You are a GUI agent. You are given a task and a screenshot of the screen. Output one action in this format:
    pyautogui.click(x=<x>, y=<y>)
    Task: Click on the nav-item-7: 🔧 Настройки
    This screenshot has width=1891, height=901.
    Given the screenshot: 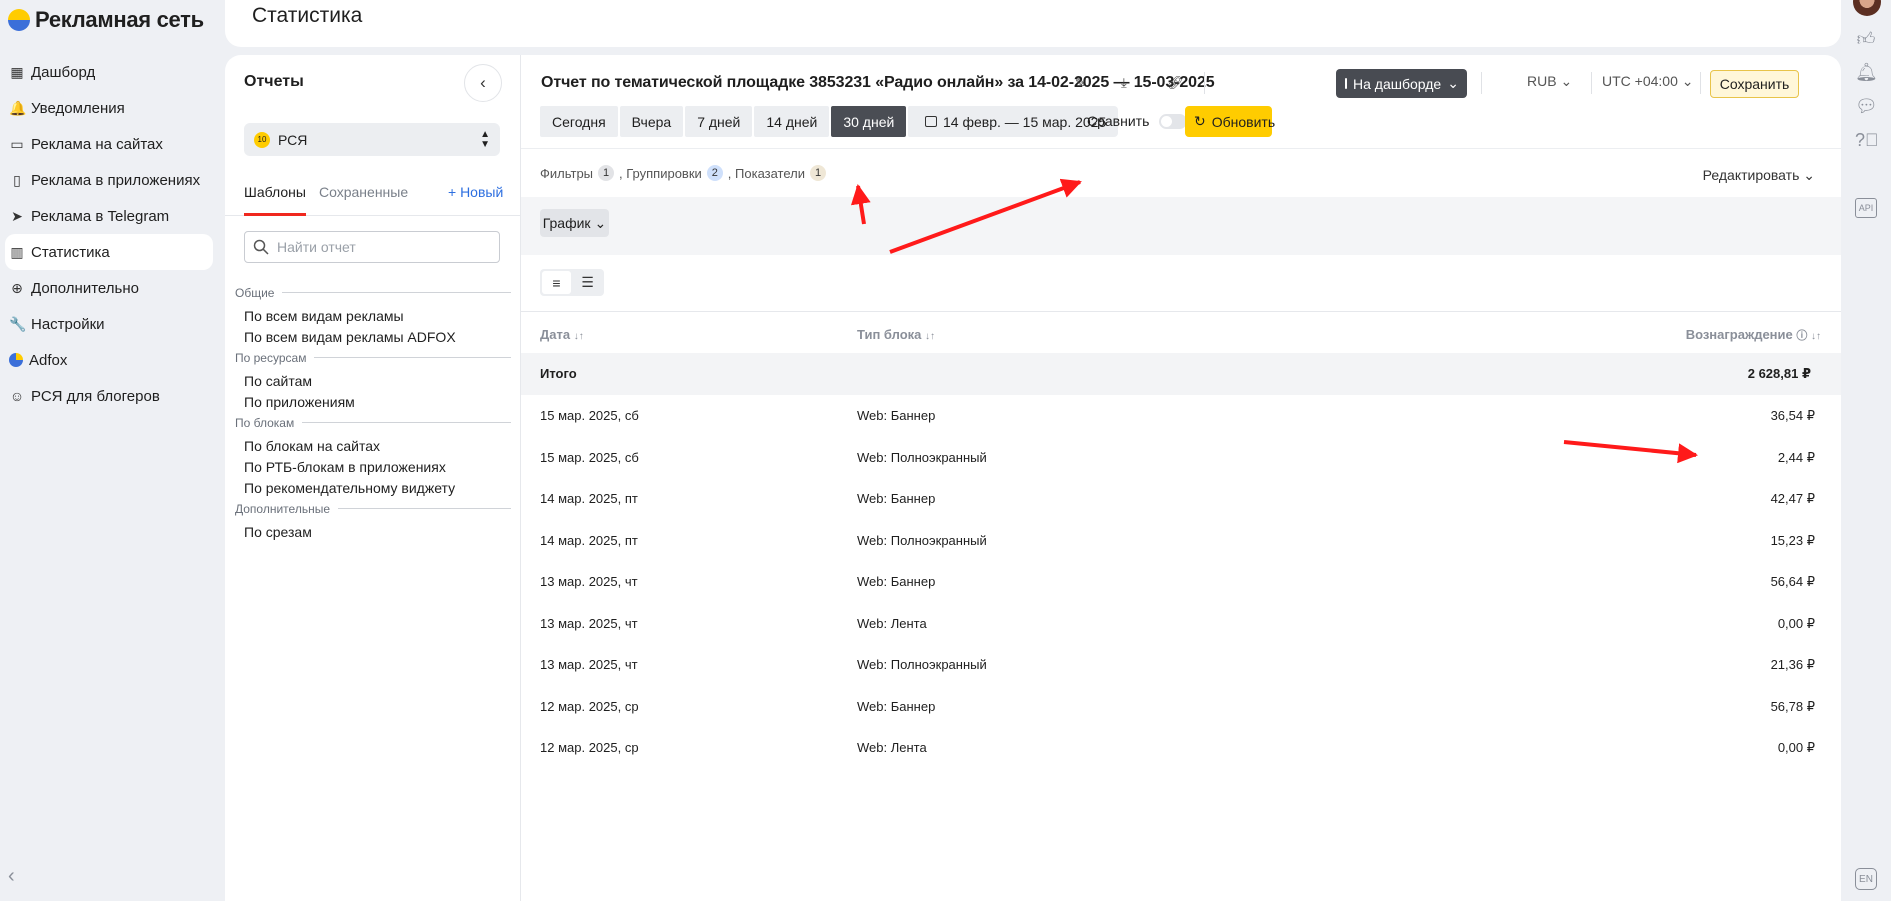 What is the action you would take?
    pyautogui.click(x=109, y=324)
    